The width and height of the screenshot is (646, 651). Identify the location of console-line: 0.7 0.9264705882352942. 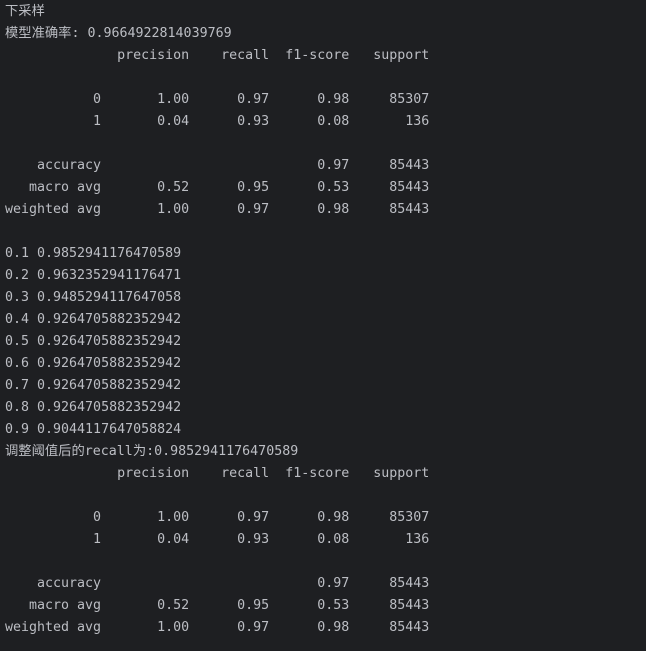
(93, 385).